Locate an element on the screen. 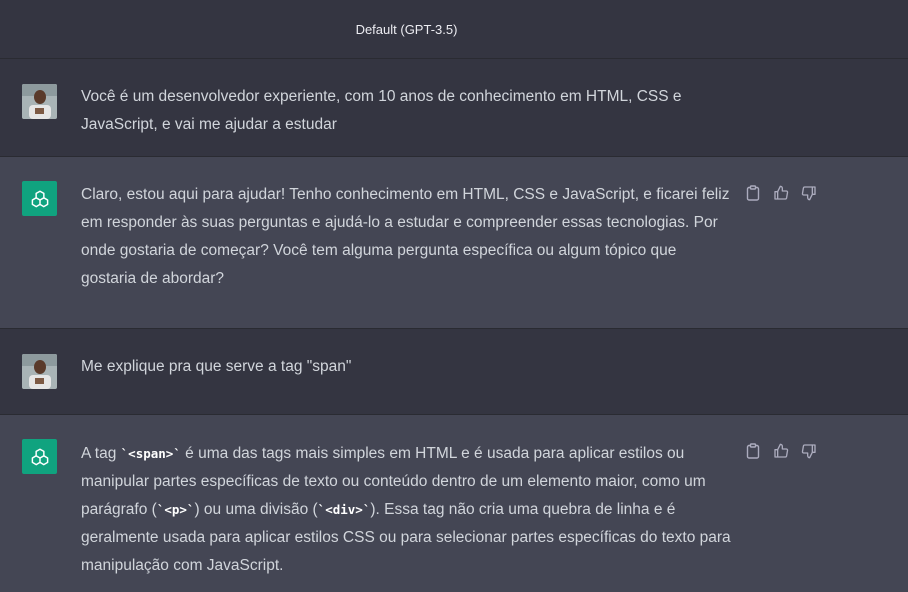 This screenshot has width=908, height=592. inline-code: `<span>` is located at coordinates (150, 453).